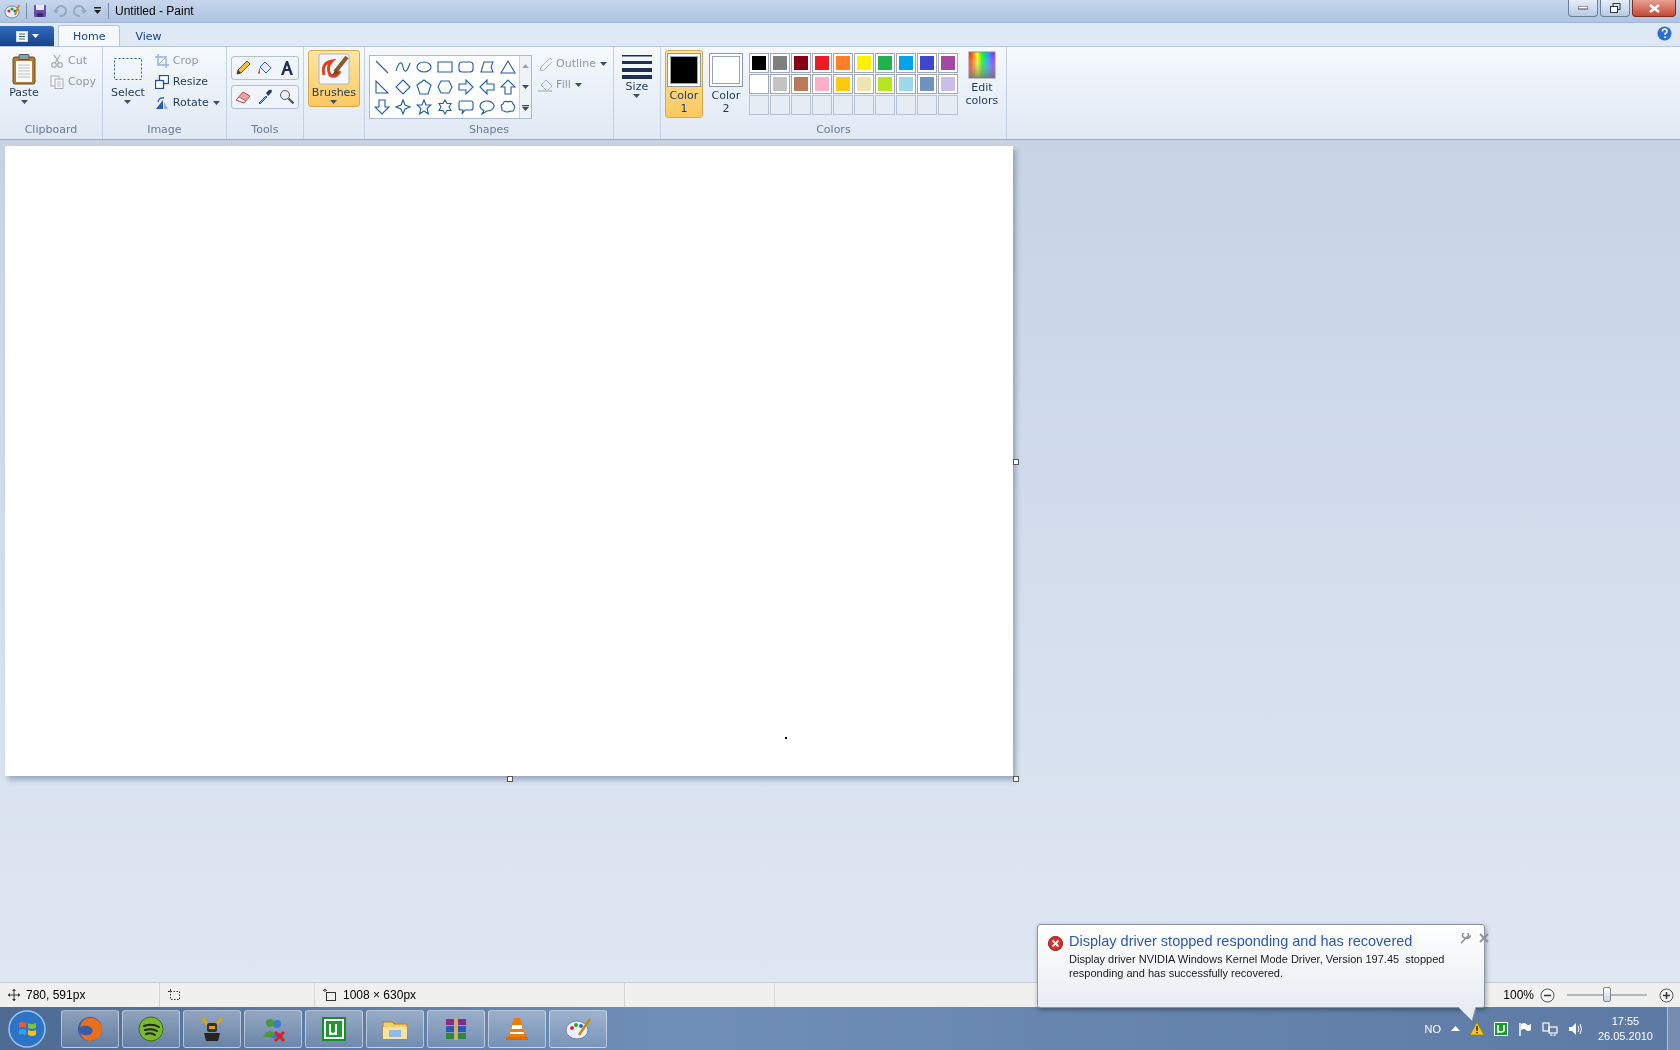 This screenshot has width=1680, height=1050. What do you see at coordinates (465, 87) in the screenshot?
I see `right-arrow-icon` at bounding box center [465, 87].